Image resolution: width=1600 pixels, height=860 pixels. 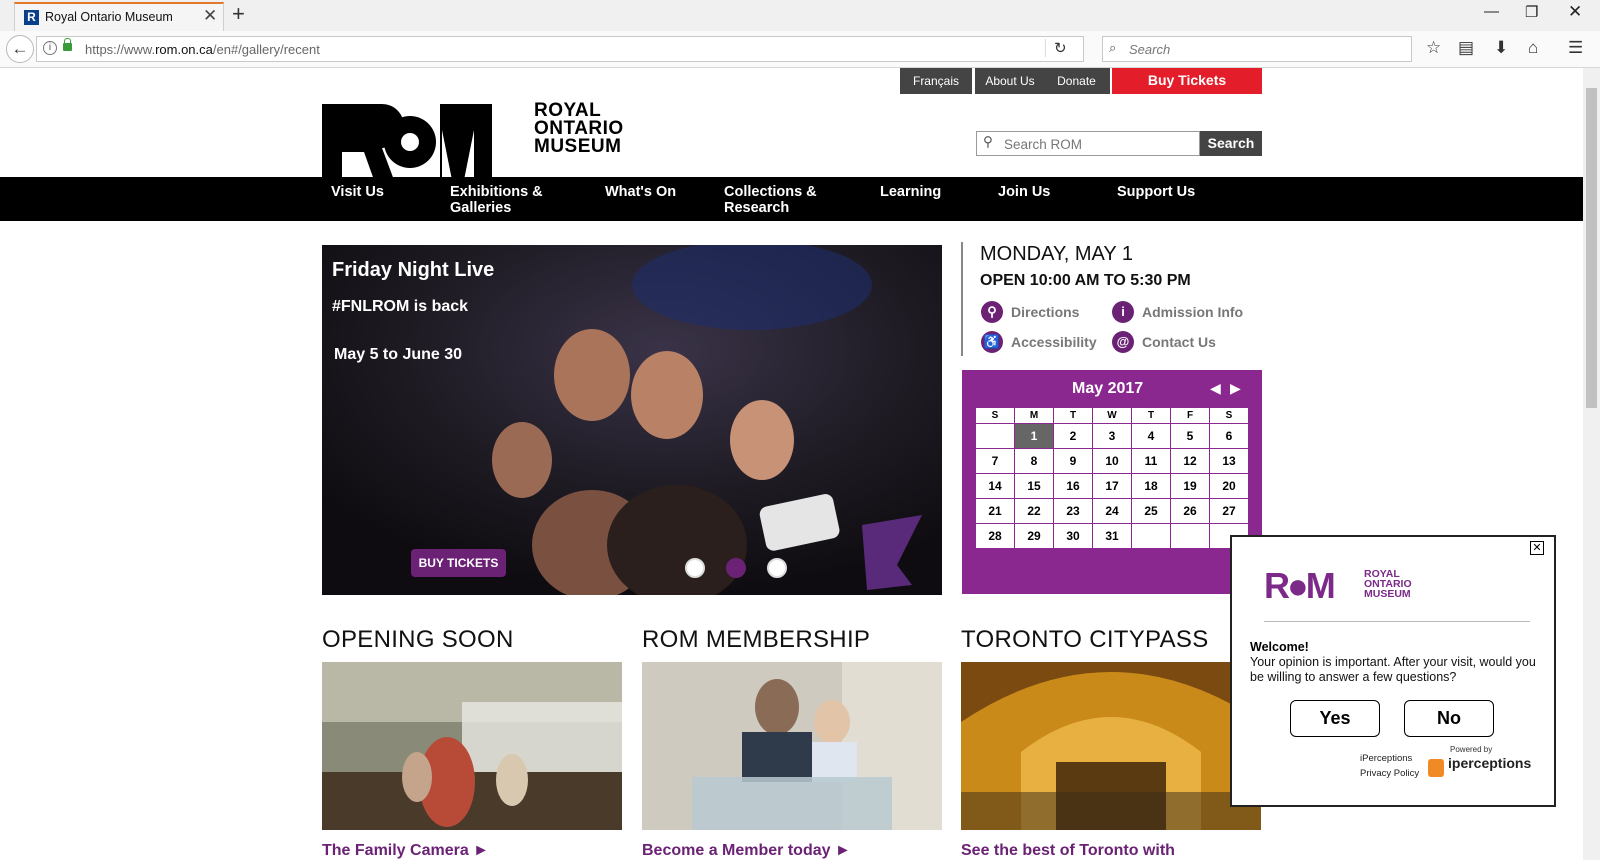 What do you see at coordinates (1034, 436) in the screenshot?
I see `calendar-day-today: 1` at bounding box center [1034, 436].